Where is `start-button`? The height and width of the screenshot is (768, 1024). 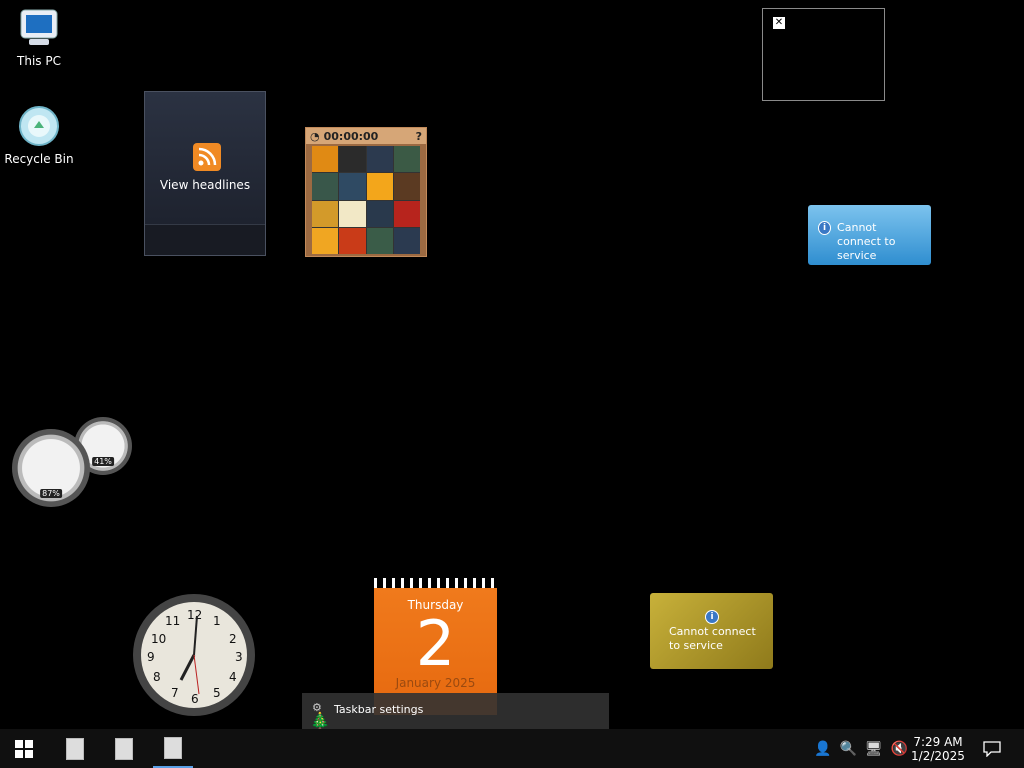 start-button is located at coordinates (24, 748).